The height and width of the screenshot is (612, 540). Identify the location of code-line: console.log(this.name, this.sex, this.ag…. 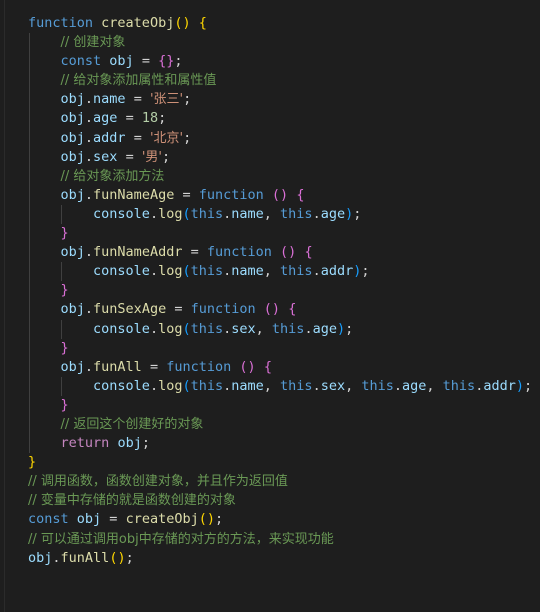
(284, 386).